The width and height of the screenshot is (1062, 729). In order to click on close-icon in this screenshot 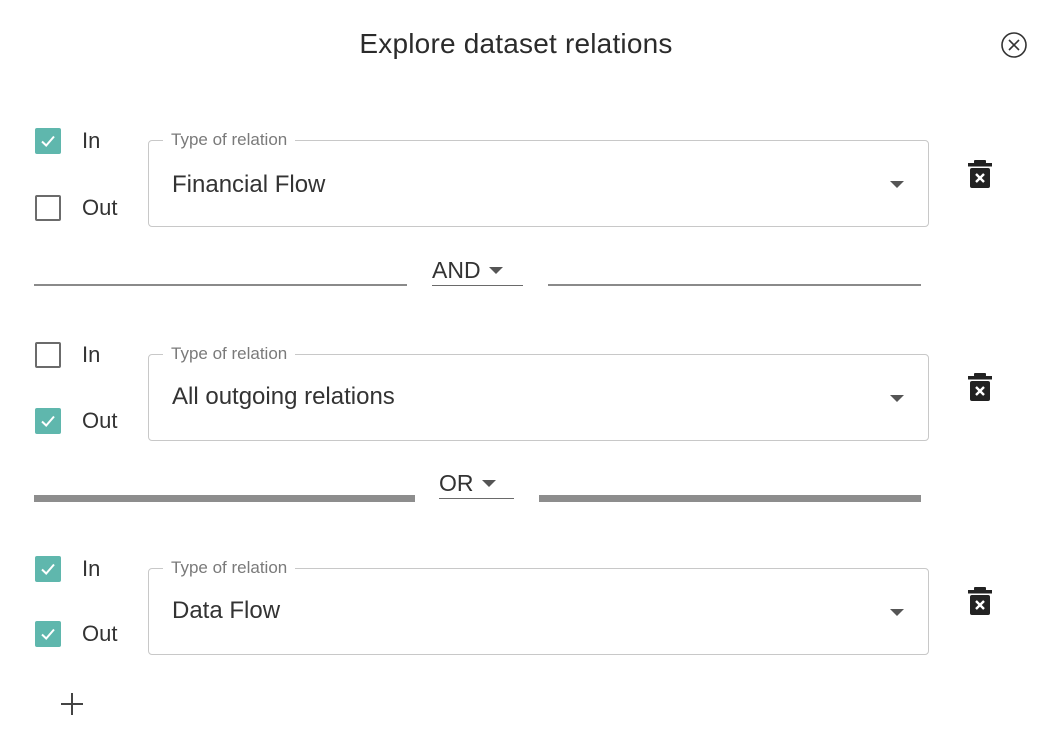, I will do `click(1014, 45)`.